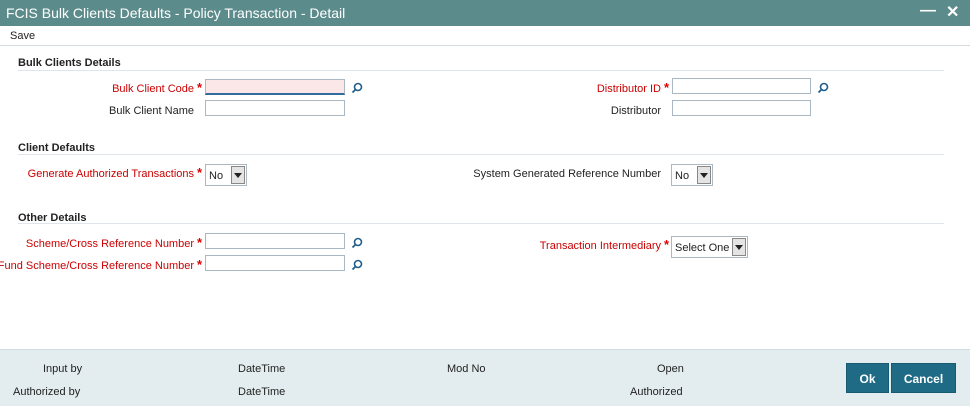  What do you see at coordinates (275, 87) in the screenshot?
I see `bulk-client-code-input` at bounding box center [275, 87].